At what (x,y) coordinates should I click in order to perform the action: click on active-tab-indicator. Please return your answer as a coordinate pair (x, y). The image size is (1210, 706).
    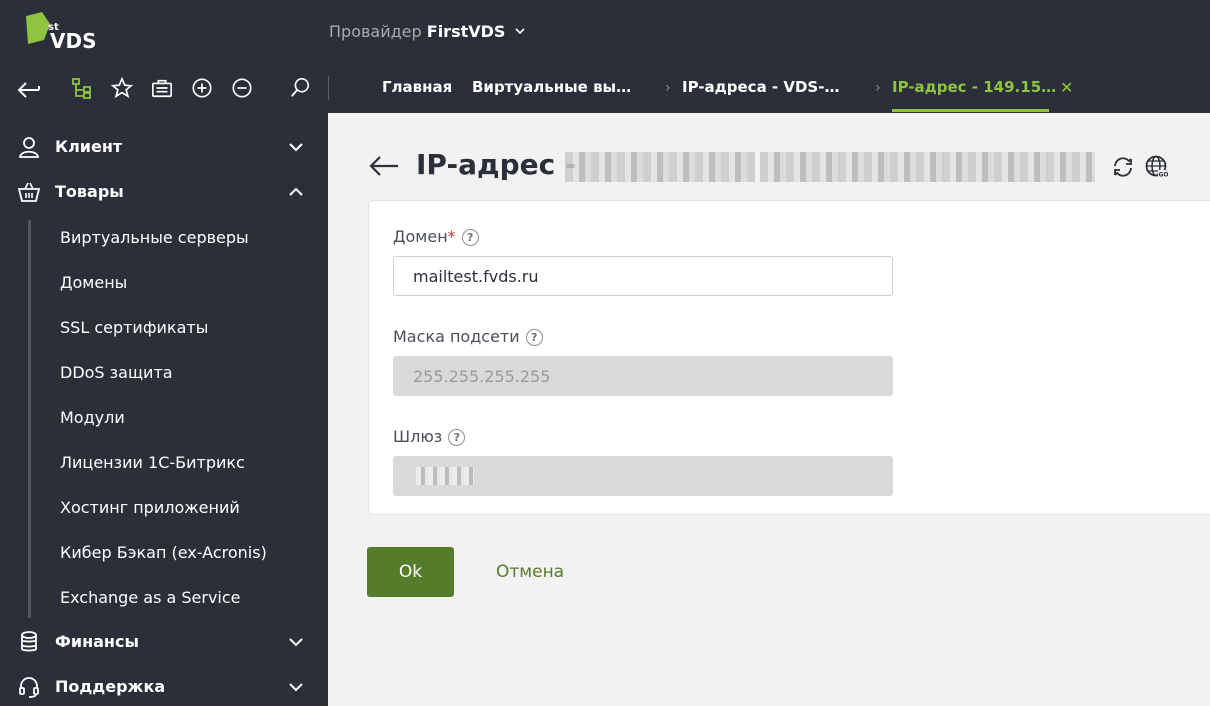
    Looking at the image, I should click on (970, 110).